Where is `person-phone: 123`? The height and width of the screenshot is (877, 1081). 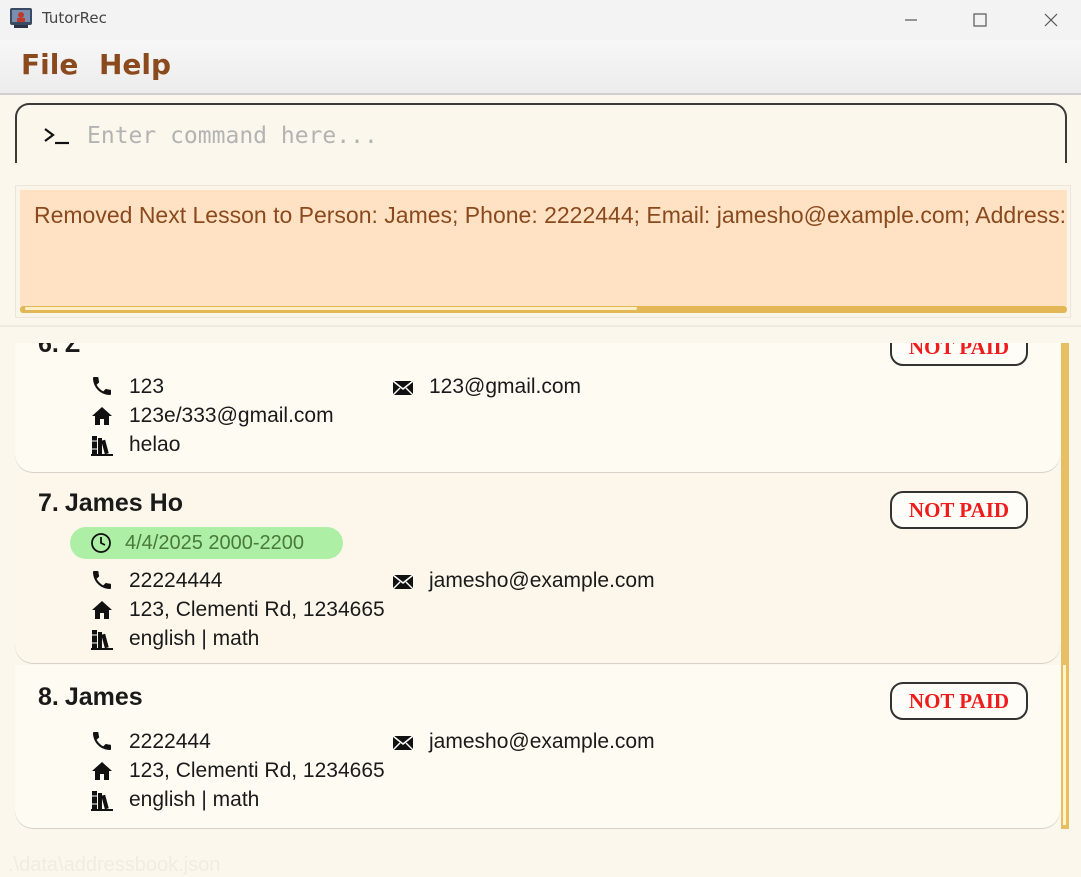
person-phone: 123 is located at coordinates (147, 386).